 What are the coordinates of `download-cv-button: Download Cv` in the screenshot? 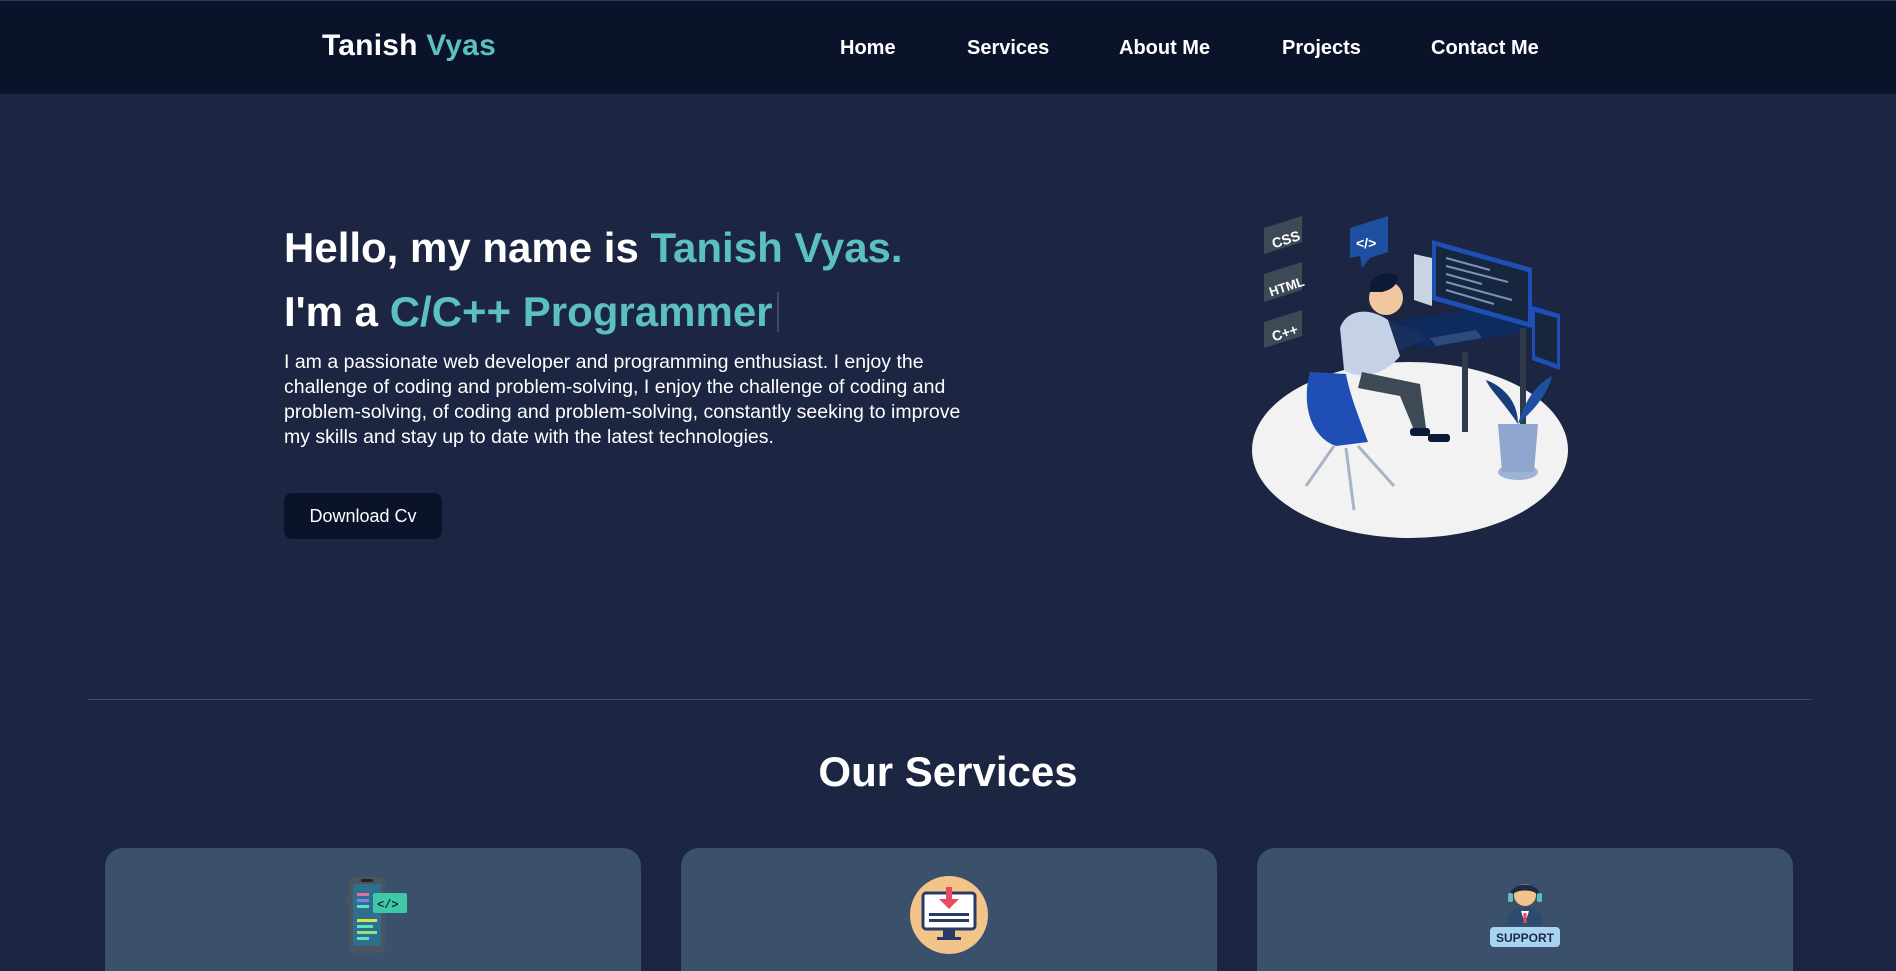 It's located at (363, 516).